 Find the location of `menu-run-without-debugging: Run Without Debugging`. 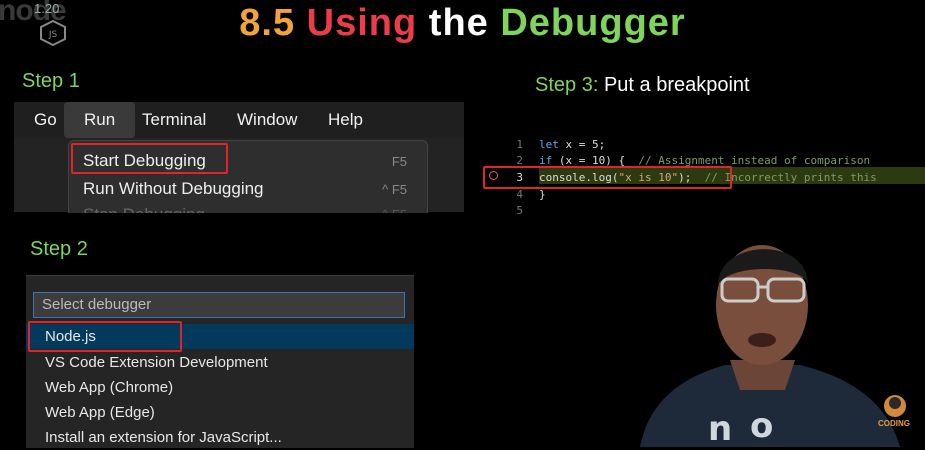

menu-run-without-debugging: Run Without Debugging is located at coordinates (173, 189).